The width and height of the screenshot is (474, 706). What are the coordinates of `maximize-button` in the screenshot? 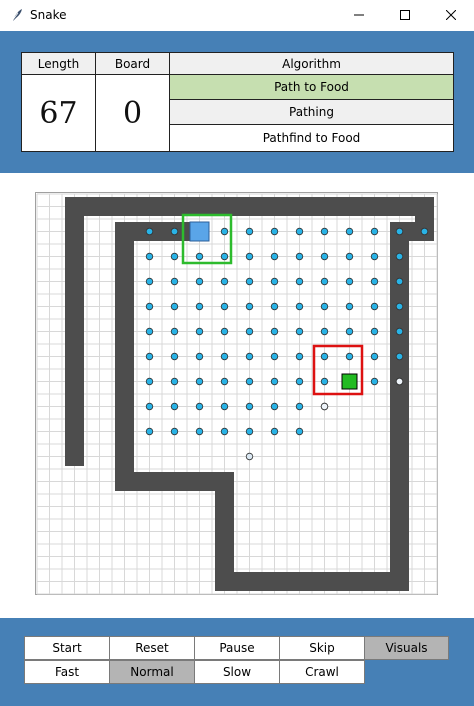 It's located at (405, 15).